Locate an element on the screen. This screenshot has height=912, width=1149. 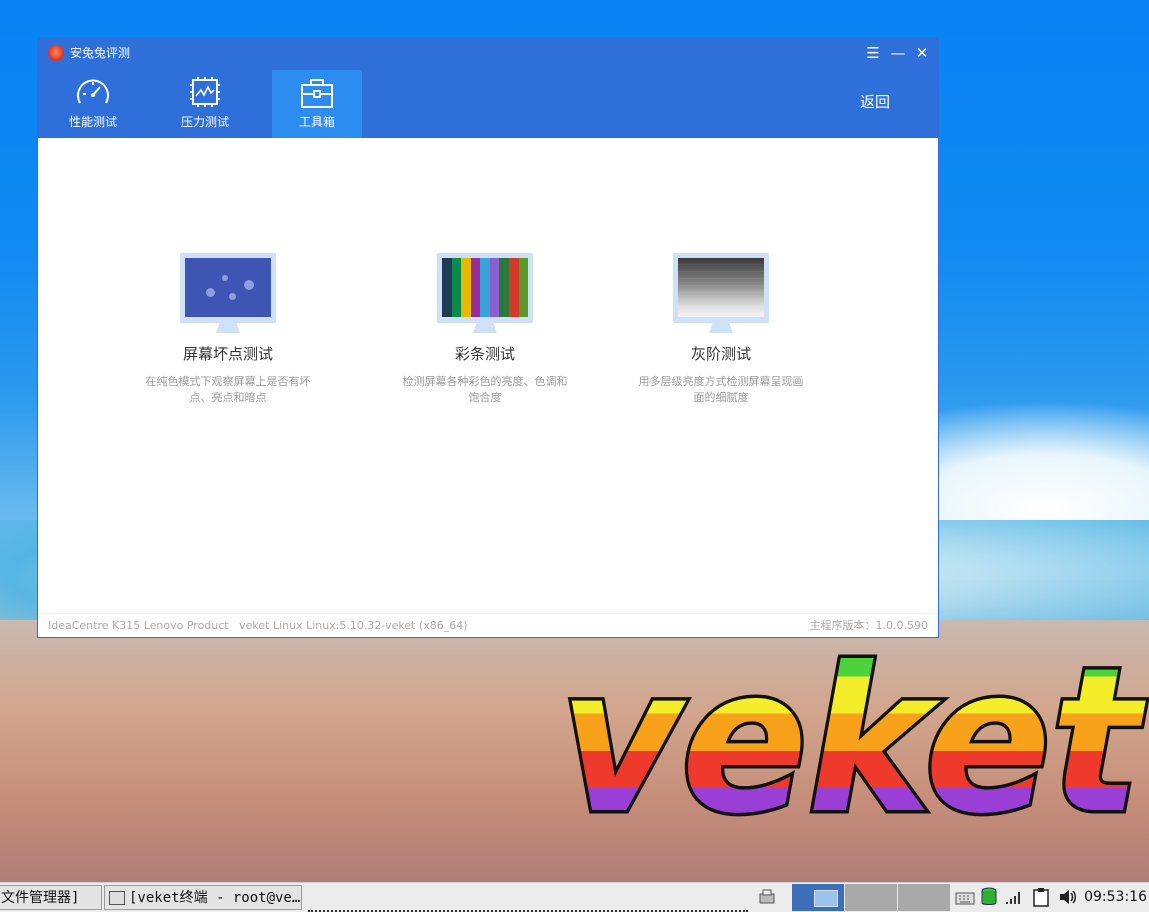
veket-logo: veket is located at coordinates (853, 741).